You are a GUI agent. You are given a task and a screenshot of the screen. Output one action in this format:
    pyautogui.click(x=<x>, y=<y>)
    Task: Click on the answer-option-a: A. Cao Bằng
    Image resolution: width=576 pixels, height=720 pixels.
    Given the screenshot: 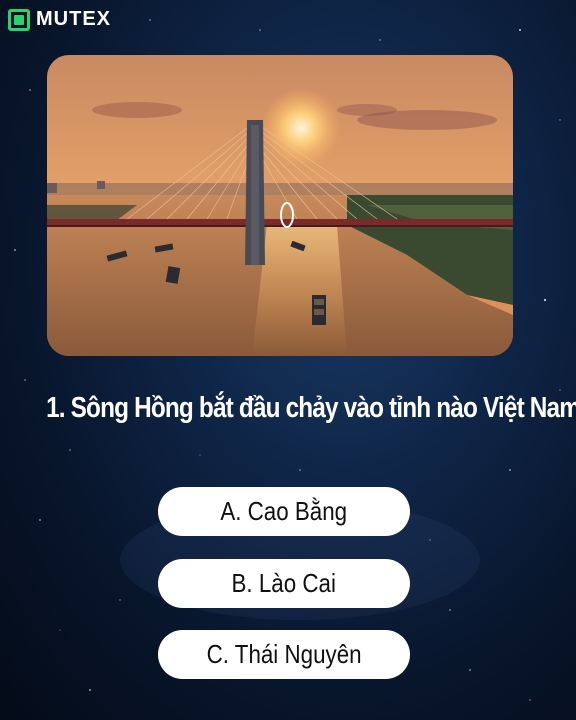 What is the action you would take?
    pyautogui.click(x=284, y=511)
    